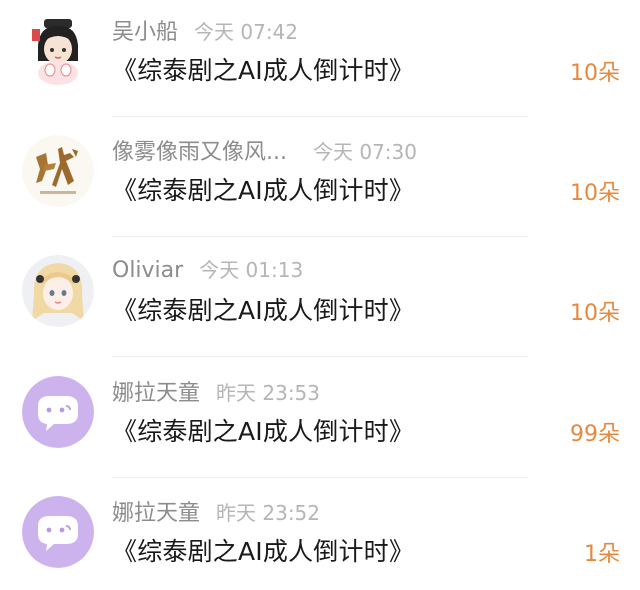  What do you see at coordinates (595, 434) in the screenshot?
I see `flower-count: 99朵` at bounding box center [595, 434].